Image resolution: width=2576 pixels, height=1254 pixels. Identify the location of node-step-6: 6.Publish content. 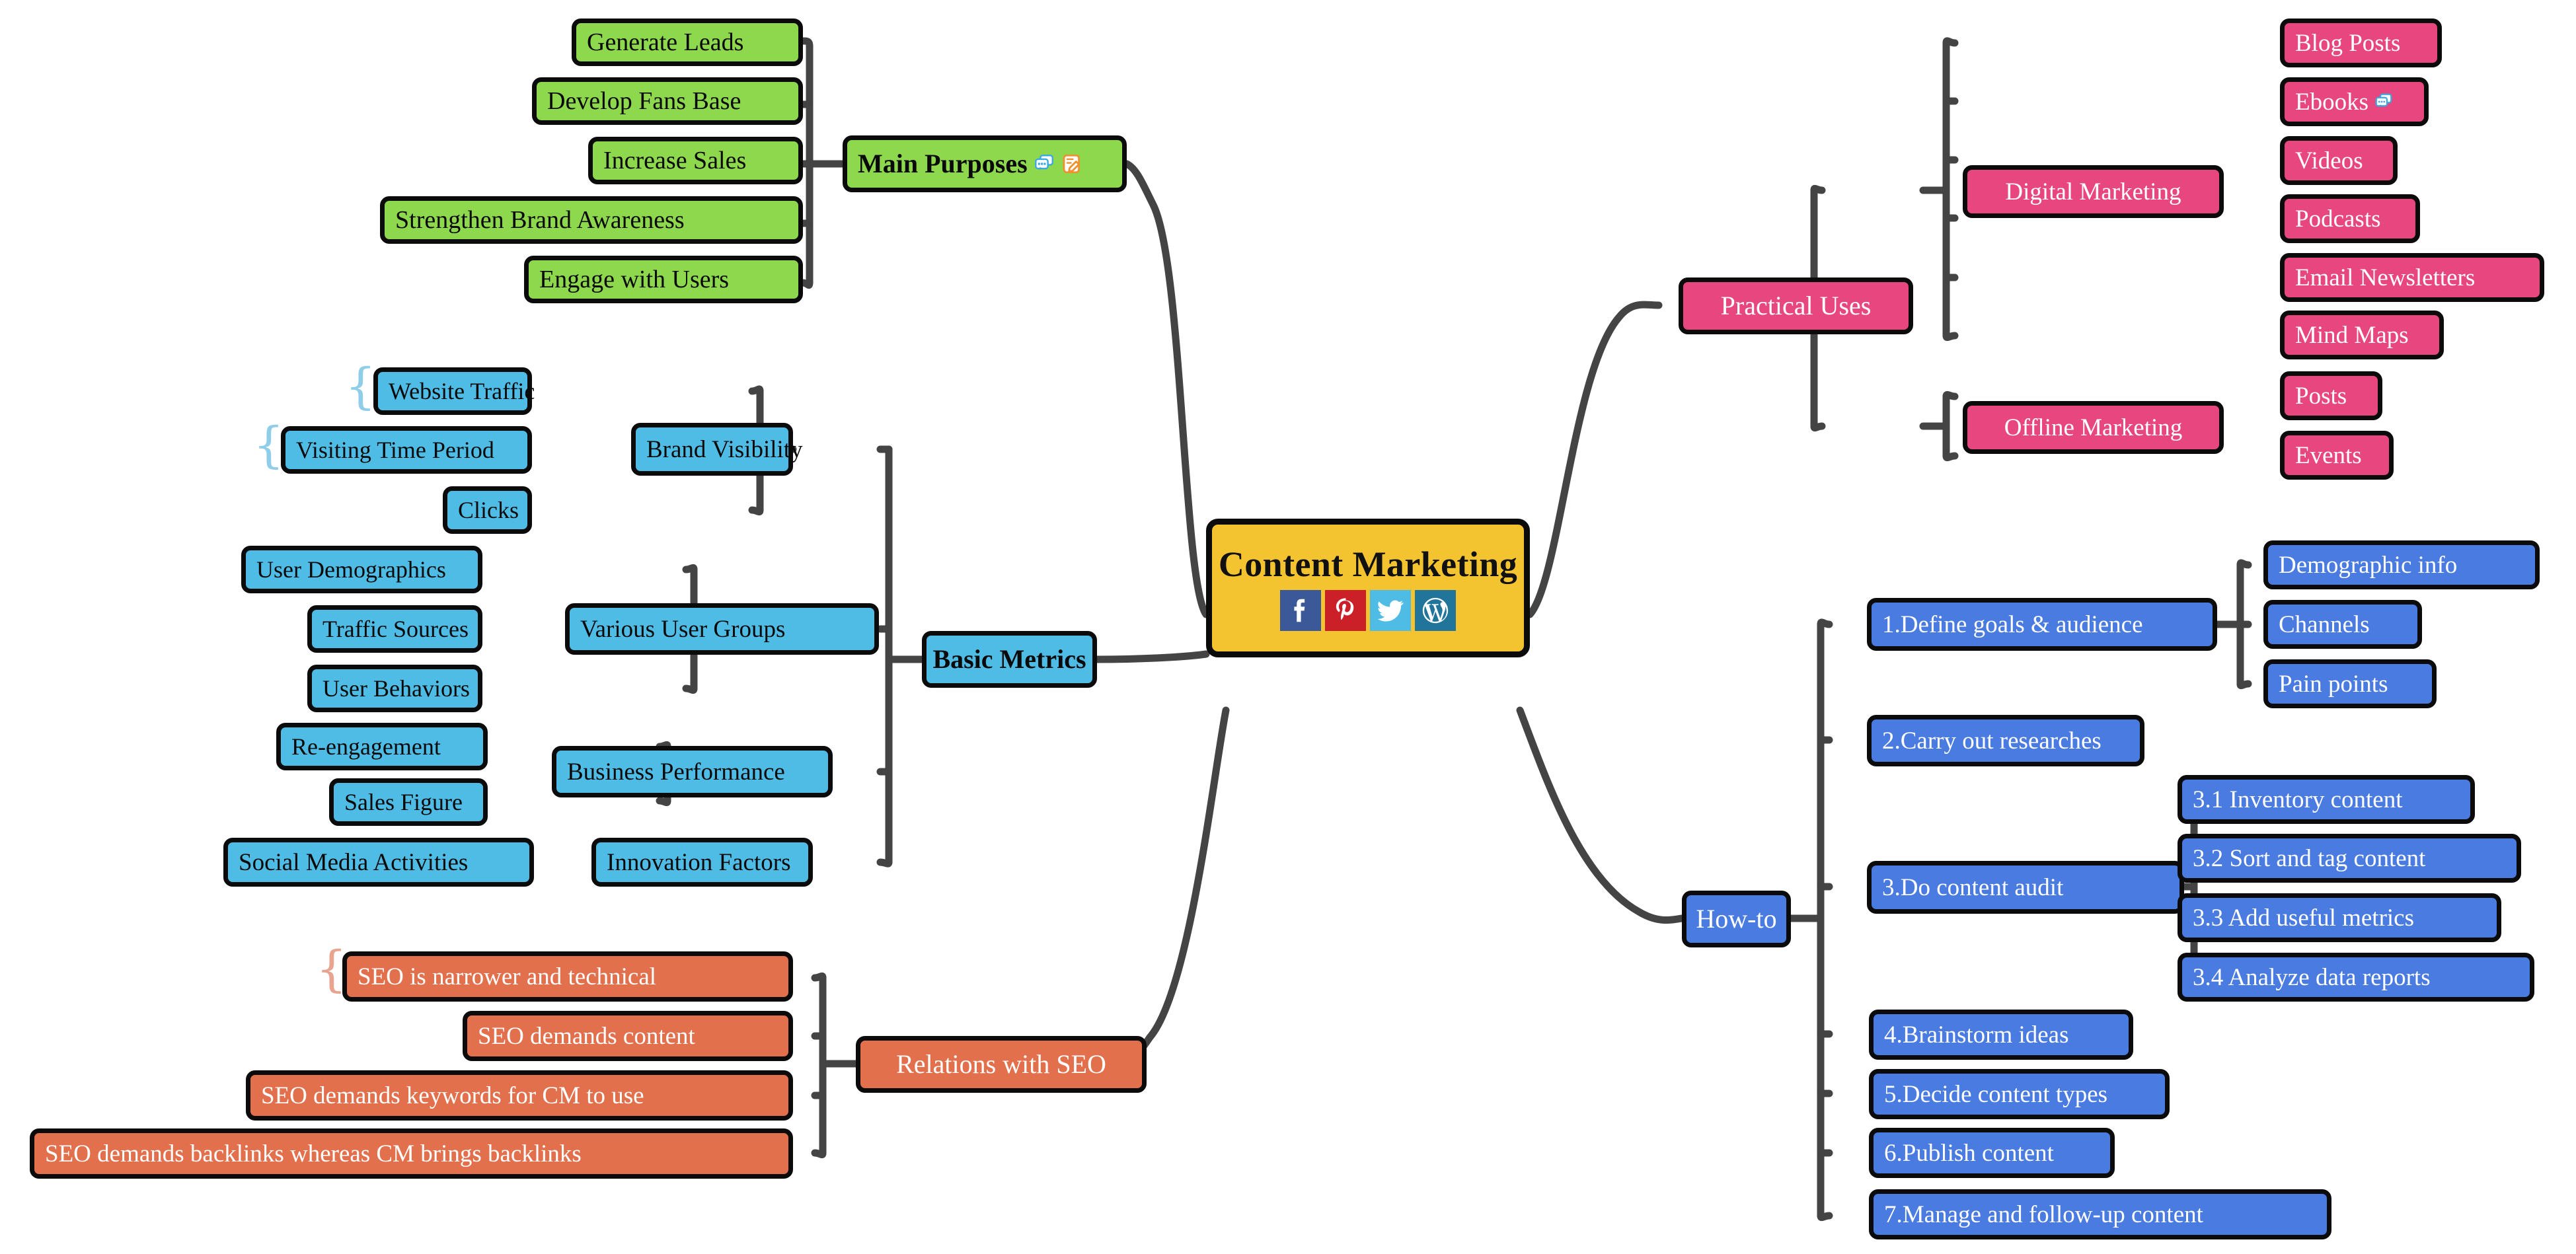
(1992, 1153).